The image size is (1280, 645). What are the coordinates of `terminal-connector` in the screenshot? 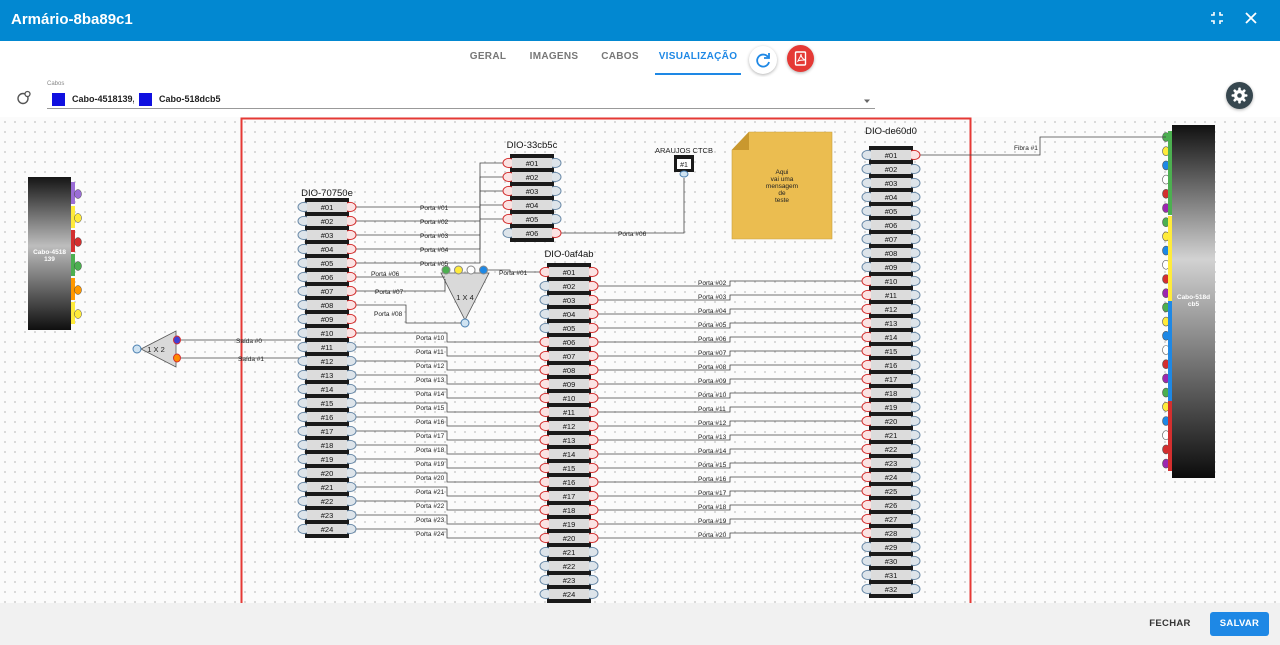 It's located at (684, 174).